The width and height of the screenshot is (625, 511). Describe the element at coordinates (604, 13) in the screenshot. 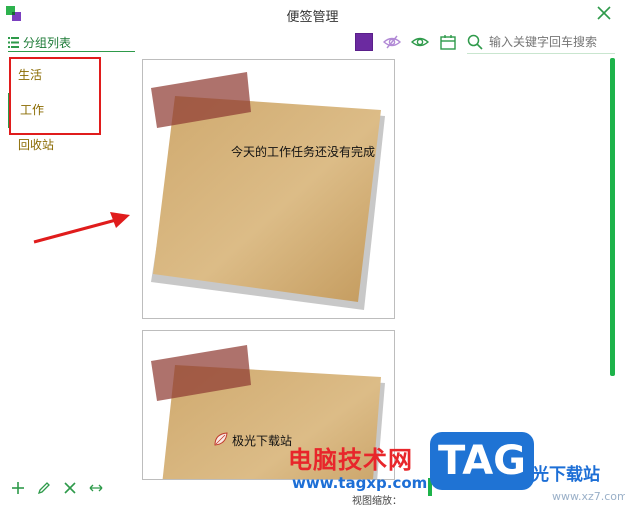

I see `close-icon` at that location.